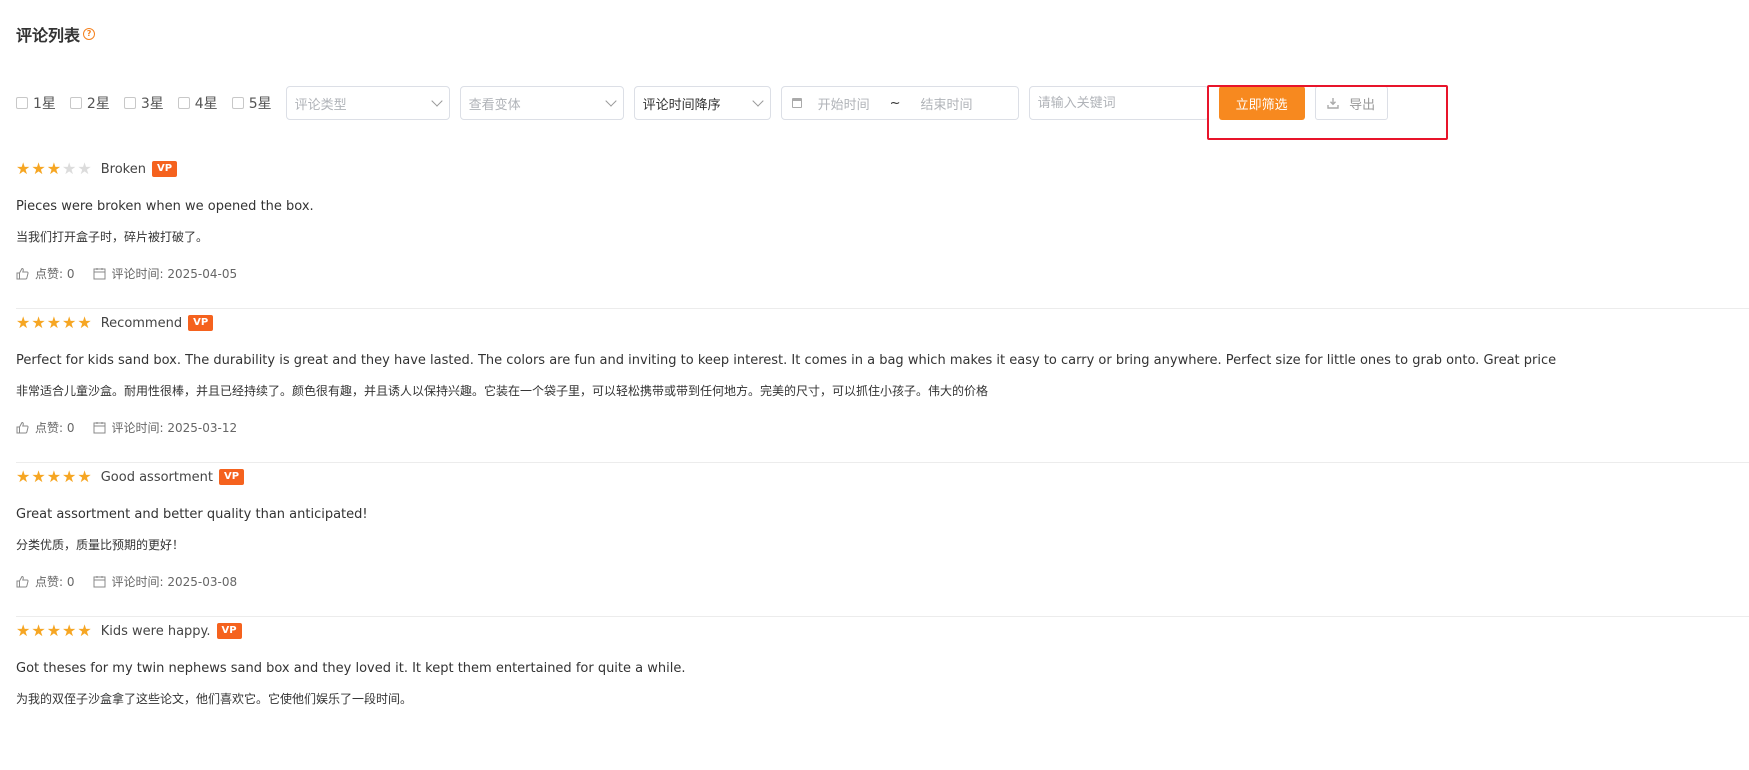  Describe the element at coordinates (141, 323) in the screenshot. I see `review-title: Recommend` at that location.